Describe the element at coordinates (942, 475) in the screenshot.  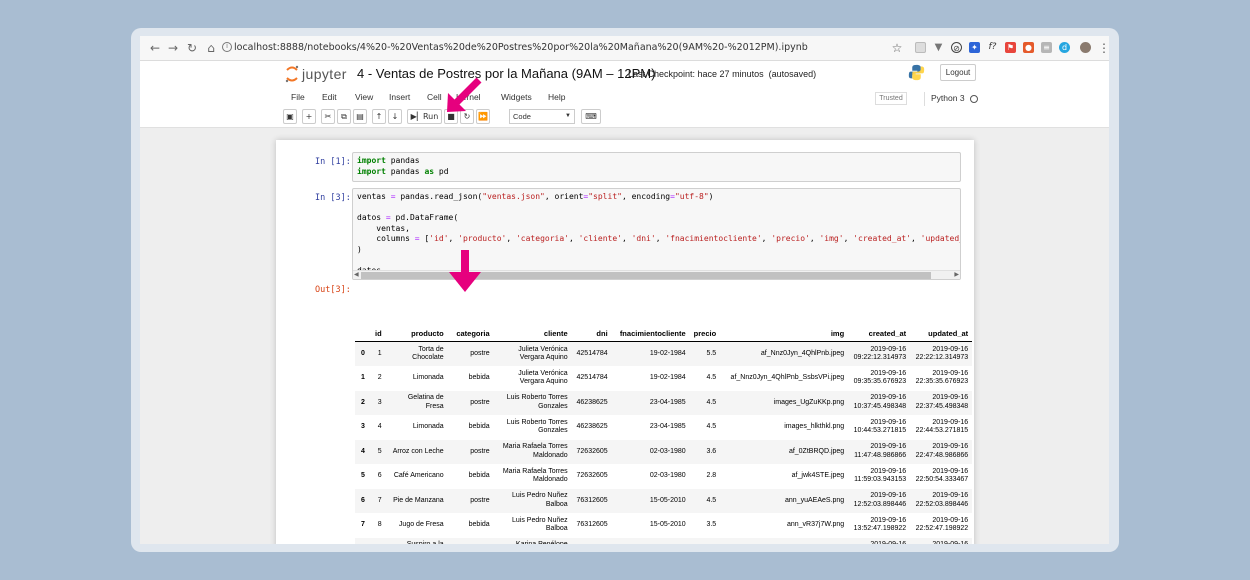
I see `table-cell-updated_at: 2019-09-16 22:50:54.333467` at that location.